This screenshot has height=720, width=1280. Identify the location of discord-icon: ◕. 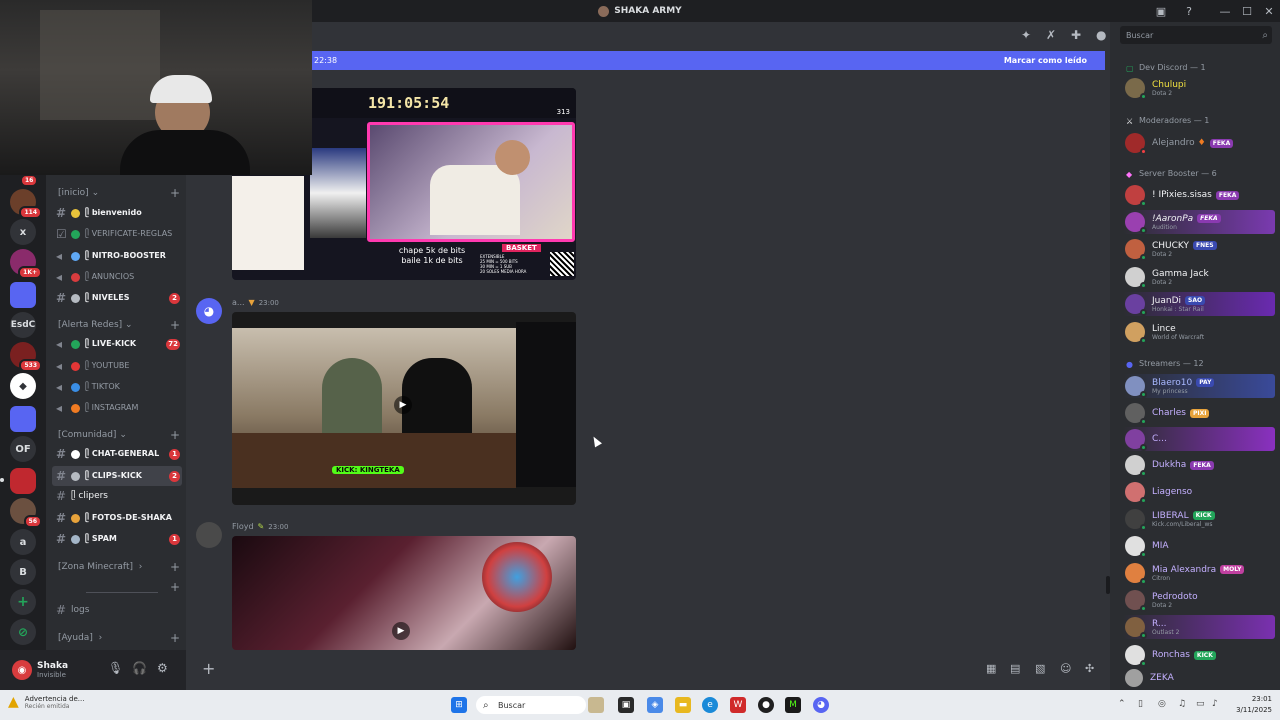
(821, 705).